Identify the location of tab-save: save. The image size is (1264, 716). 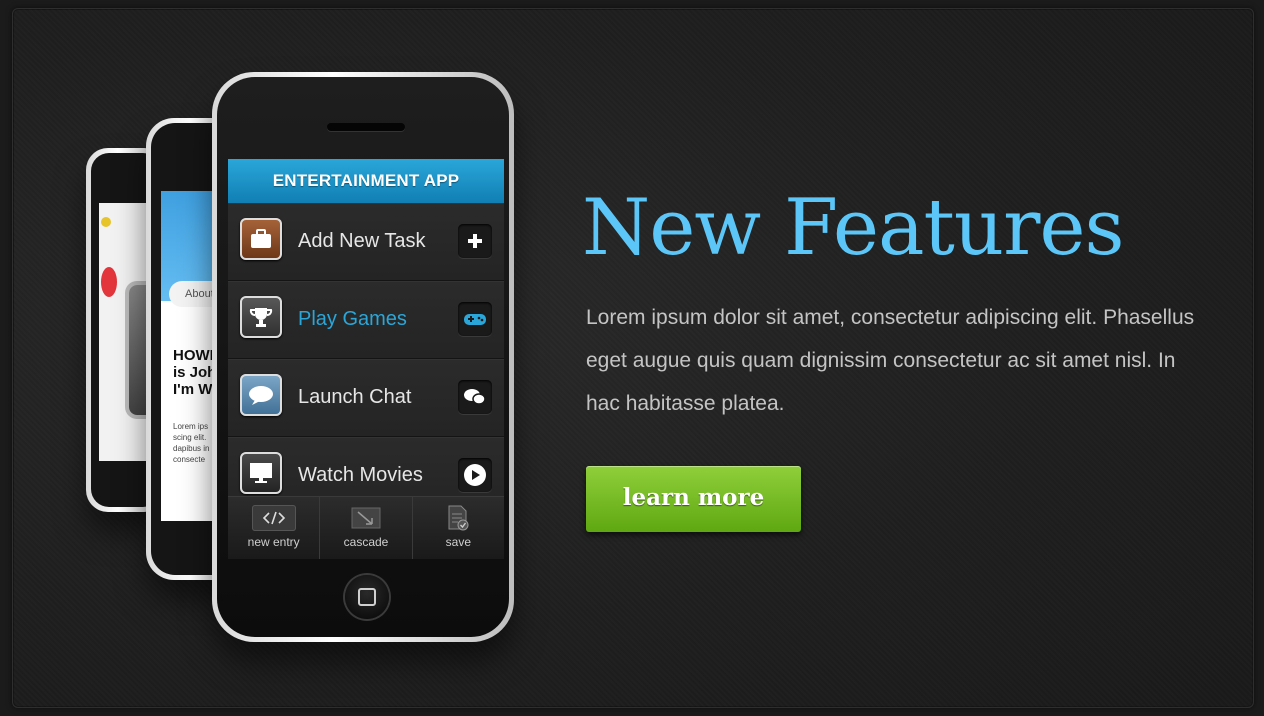
(458, 528).